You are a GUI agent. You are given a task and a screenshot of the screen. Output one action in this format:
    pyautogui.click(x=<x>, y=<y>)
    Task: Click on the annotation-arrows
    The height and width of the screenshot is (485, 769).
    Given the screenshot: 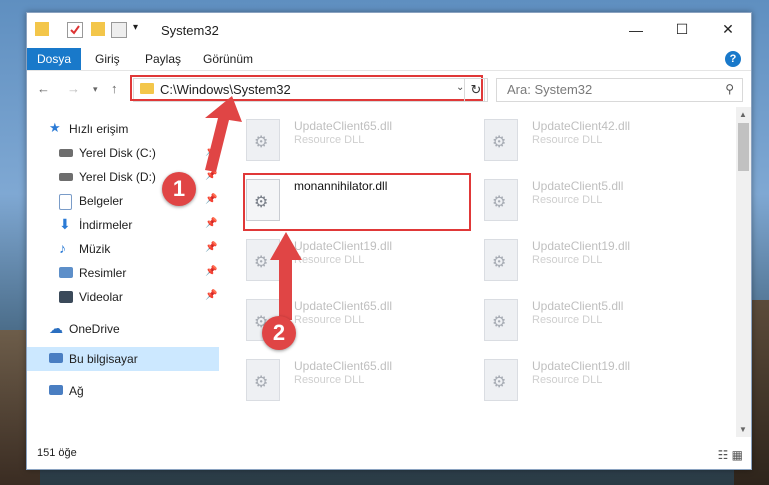 What is the action you would take?
    pyautogui.click(x=253, y=208)
    